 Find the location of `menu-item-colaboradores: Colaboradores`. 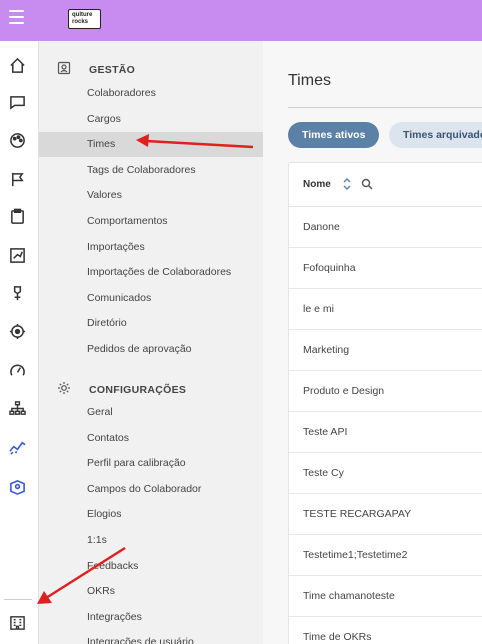

menu-item-colaboradores: Colaboradores is located at coordinates (151, 93).